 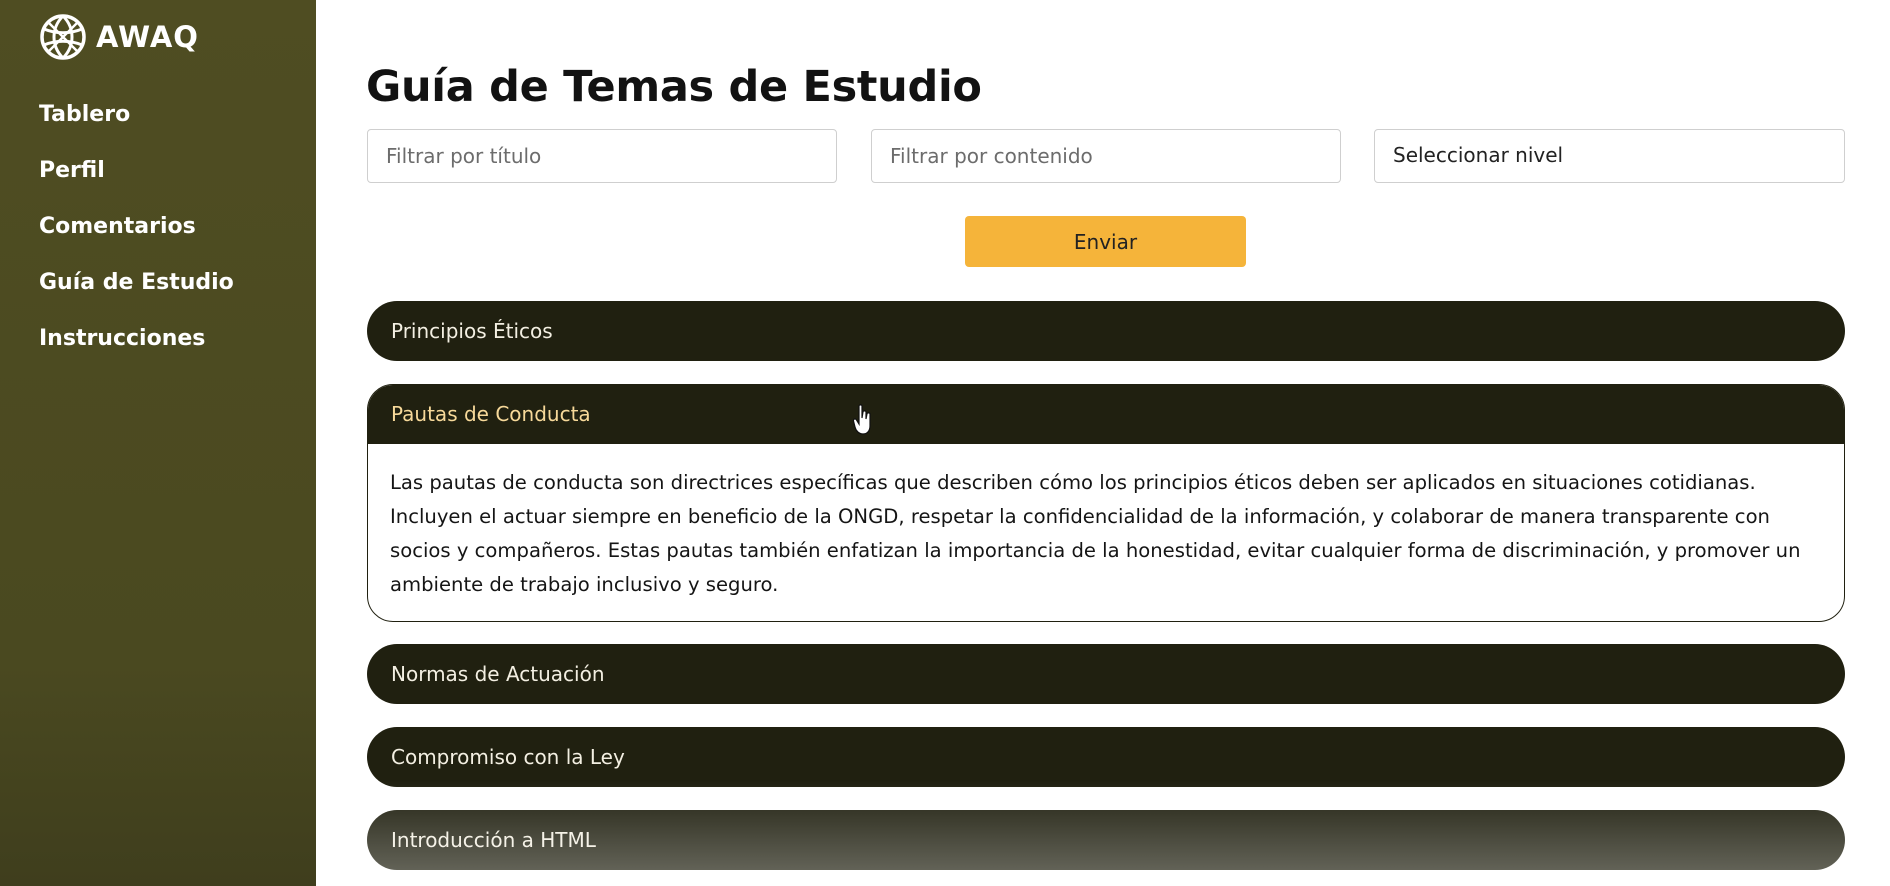 I want to click on content-filter-input, so click(x=1106, y=156).